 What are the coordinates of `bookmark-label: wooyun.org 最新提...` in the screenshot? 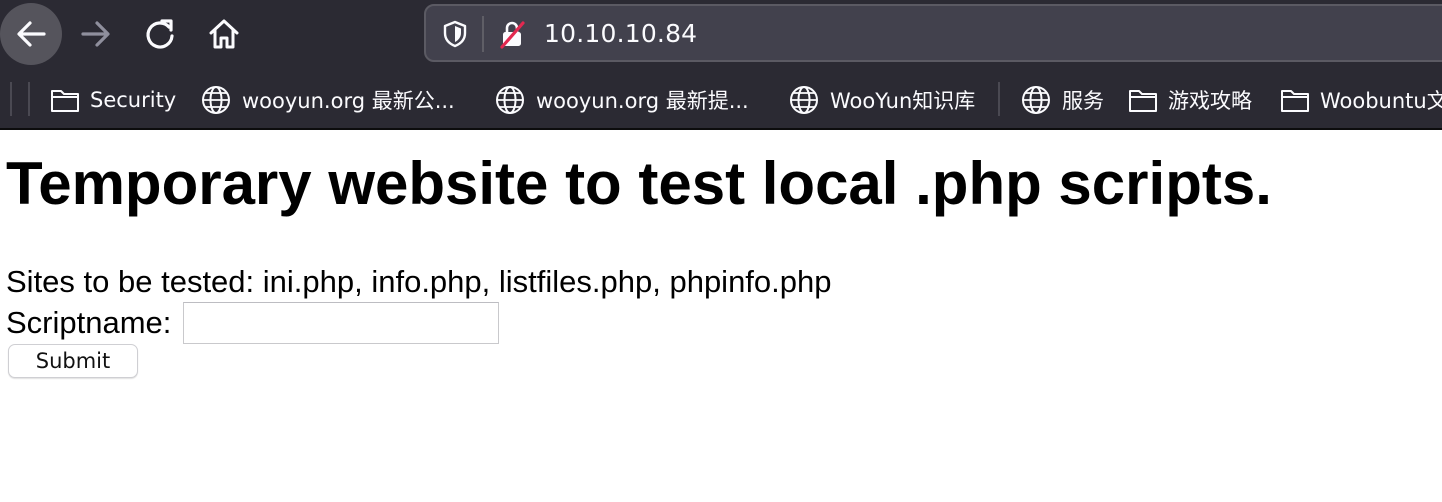 It's located at (642, 101).